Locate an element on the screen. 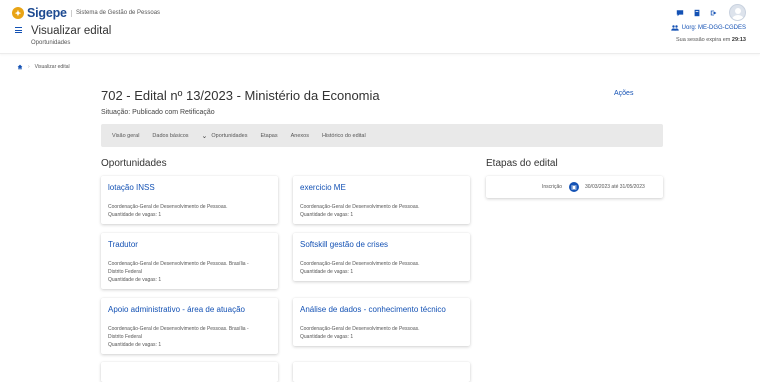 This screenshot has width=760, height=382. org-label: Uorg: ME-DGG-CGDES is located at coordinates (713, 28).